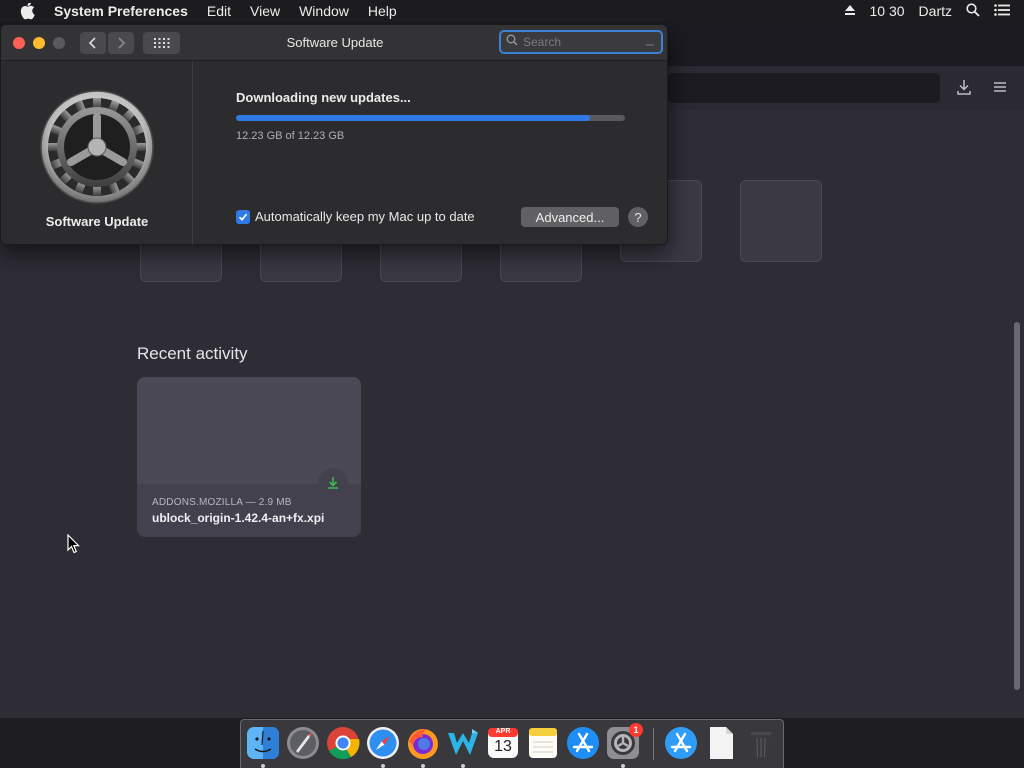 The width and height of the screenshot is (1024, 768). Describe the element at coordinates (413, 118) in the screenshot. I see `download-progress-fill` at that location.